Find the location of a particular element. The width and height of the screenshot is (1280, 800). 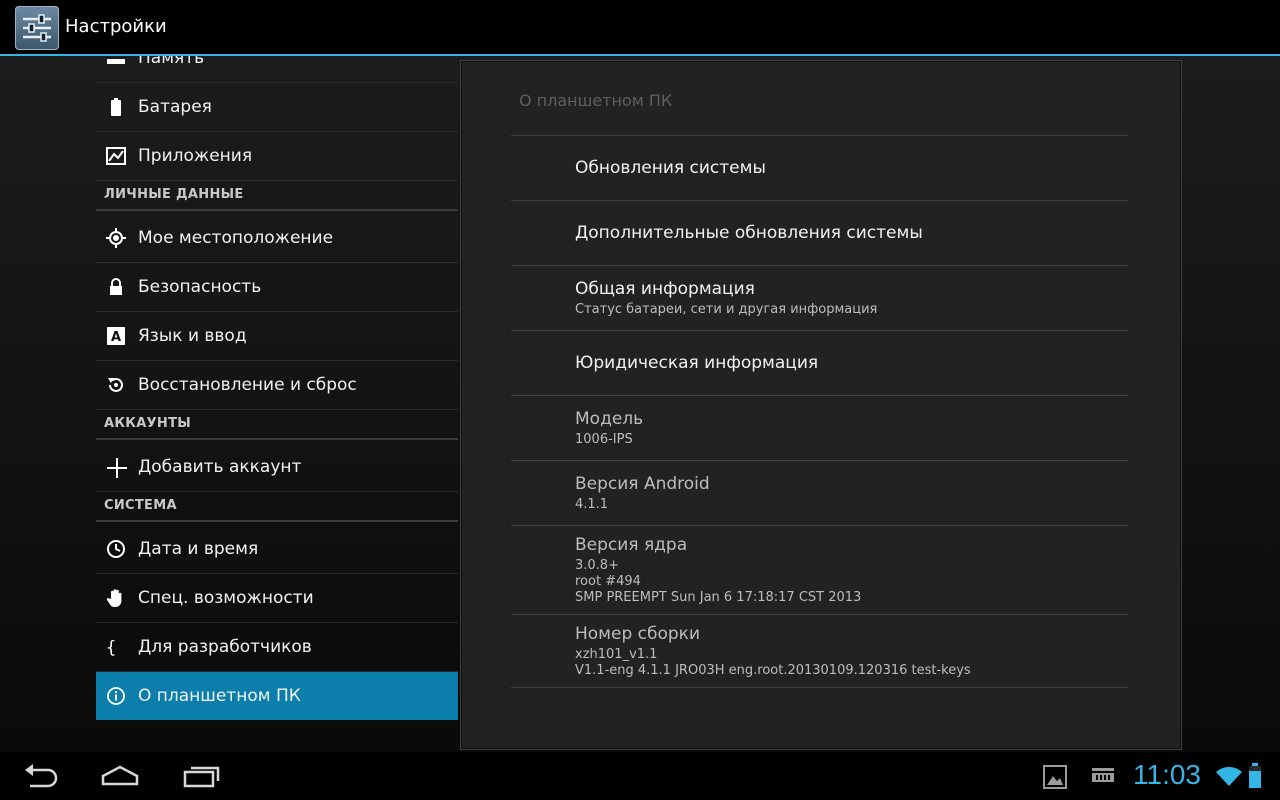

back-button is located at coordinates (41, 776).